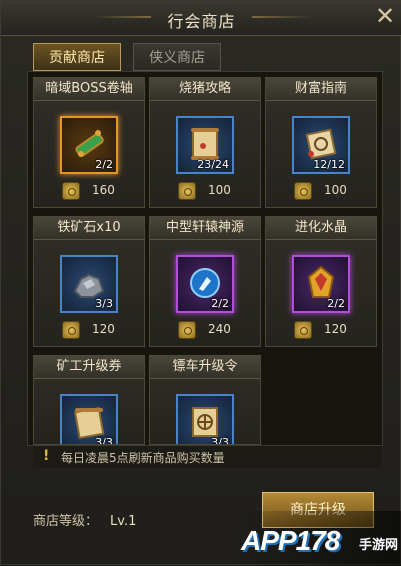 The image size is (401, 566). I want to click on level-label: 商店等级：, so click(66, 521).